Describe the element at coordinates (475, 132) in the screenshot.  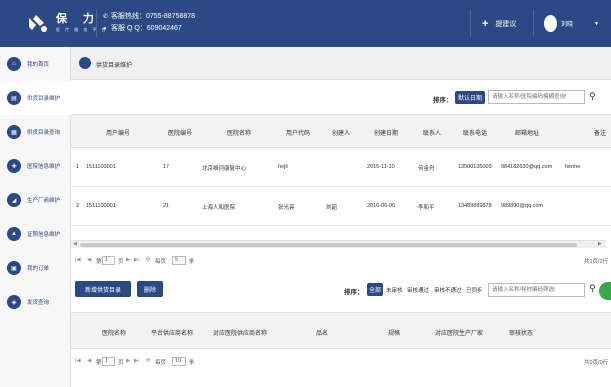
I see `column-header: 联系电话` at that location.